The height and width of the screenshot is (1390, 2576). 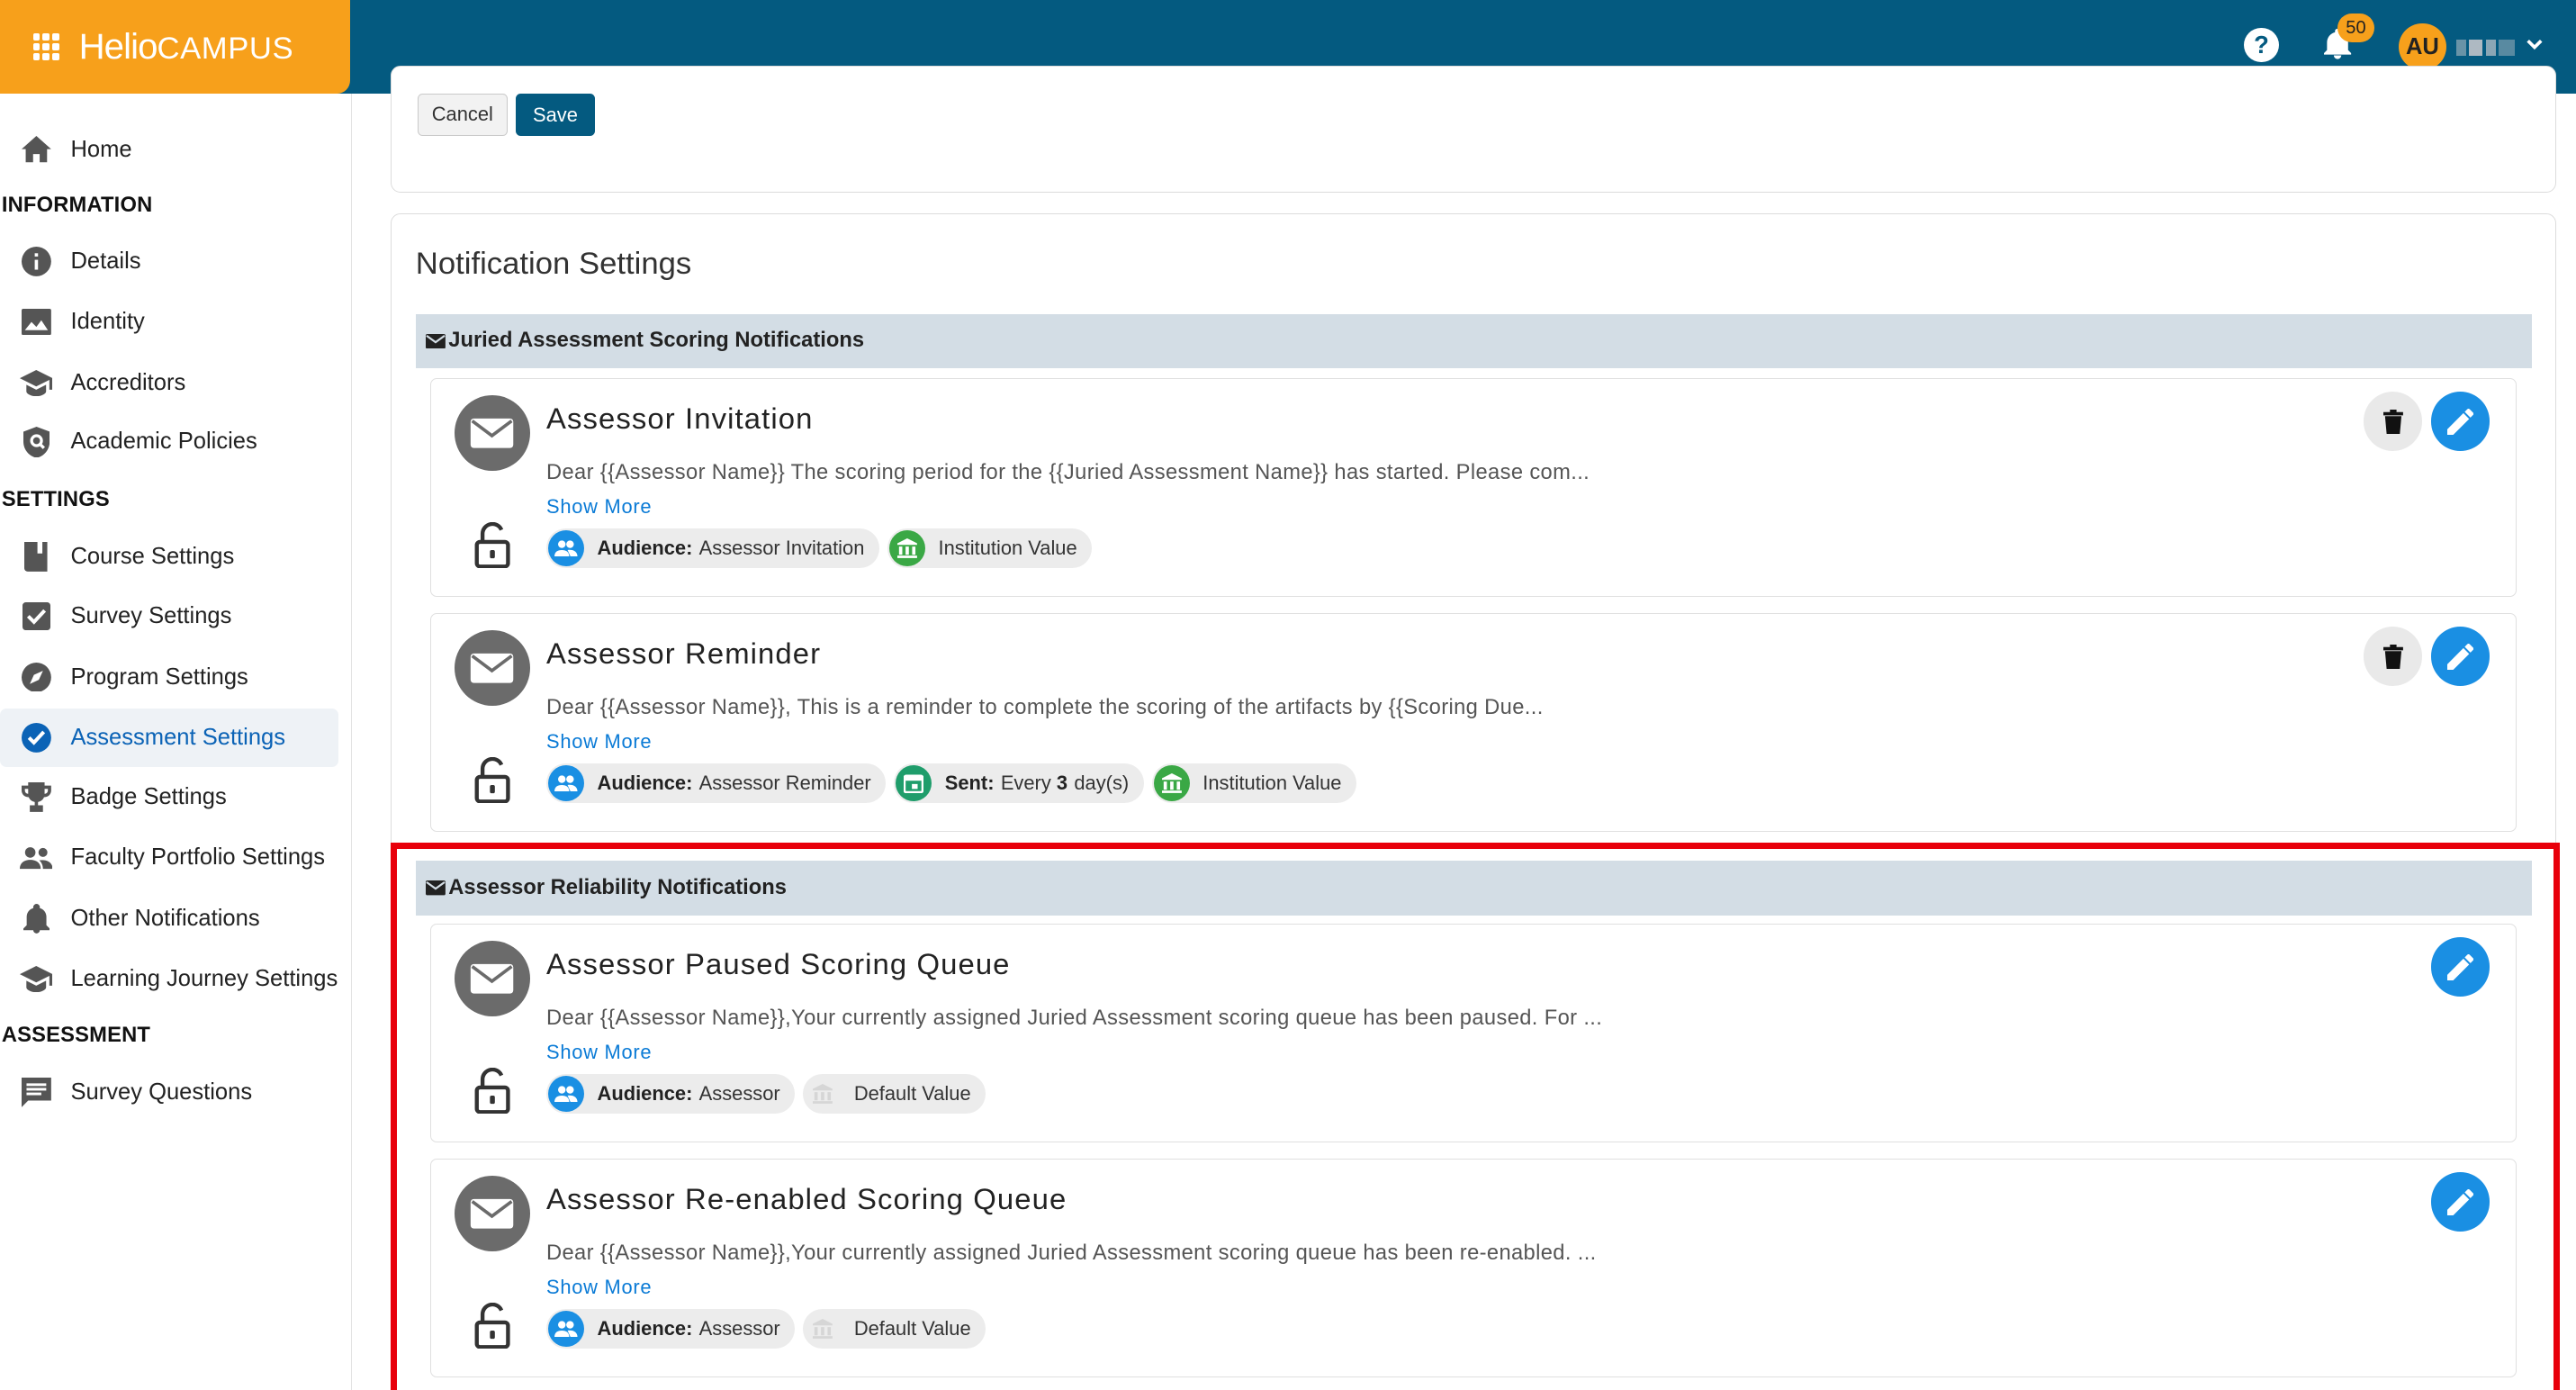 What do you see at coordinates (1062, 782) in the screenshot?
I see `sent-value: 3` at bounding box center [1062, 782].